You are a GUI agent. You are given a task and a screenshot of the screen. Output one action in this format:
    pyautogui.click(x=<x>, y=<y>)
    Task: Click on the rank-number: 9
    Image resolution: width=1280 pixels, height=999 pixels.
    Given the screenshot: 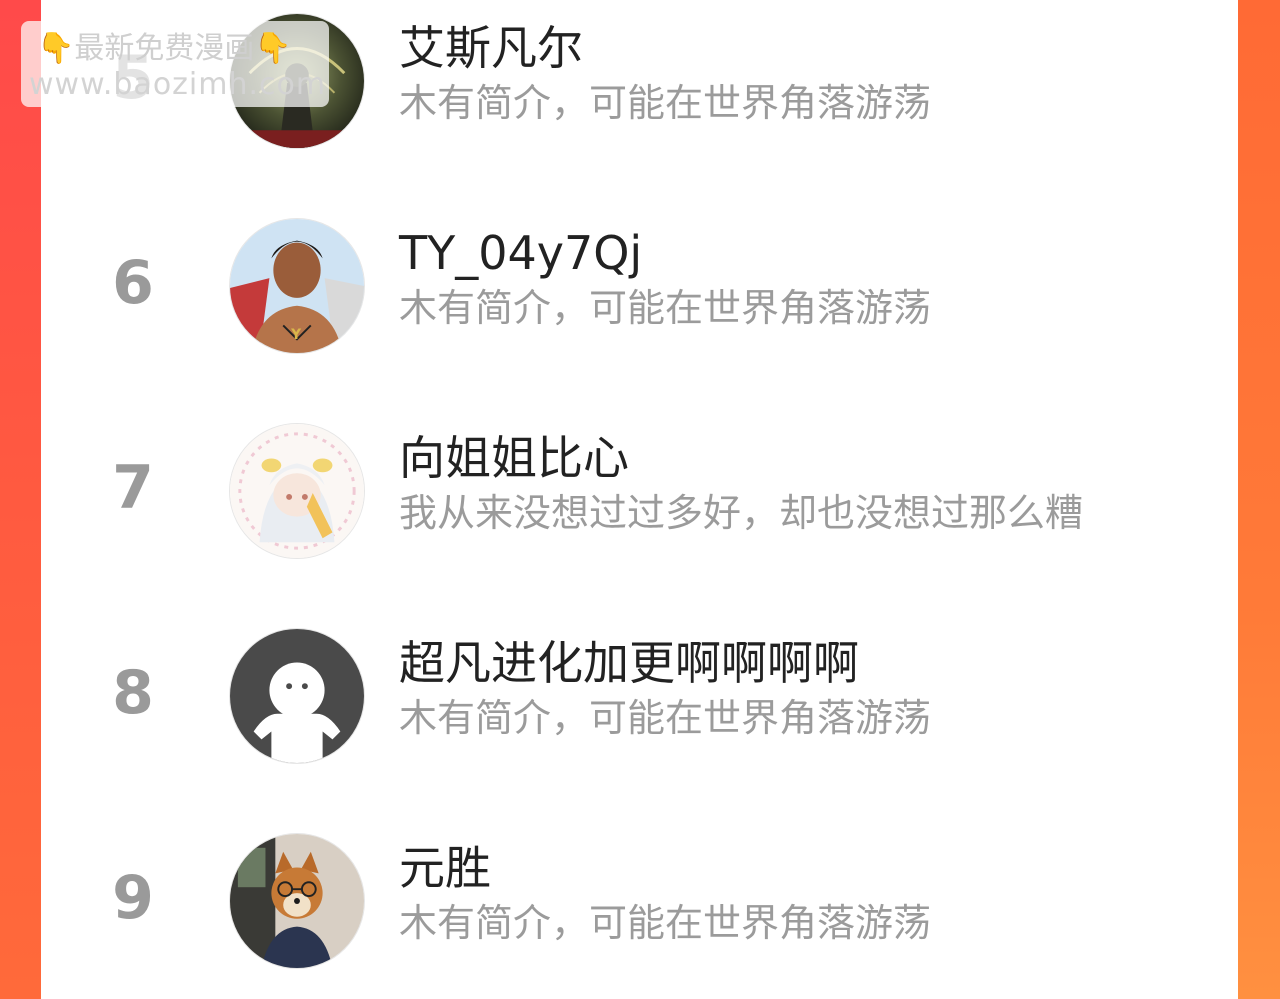 What is the action you would take?
    pyautogui.click(x=133, y=898)
    